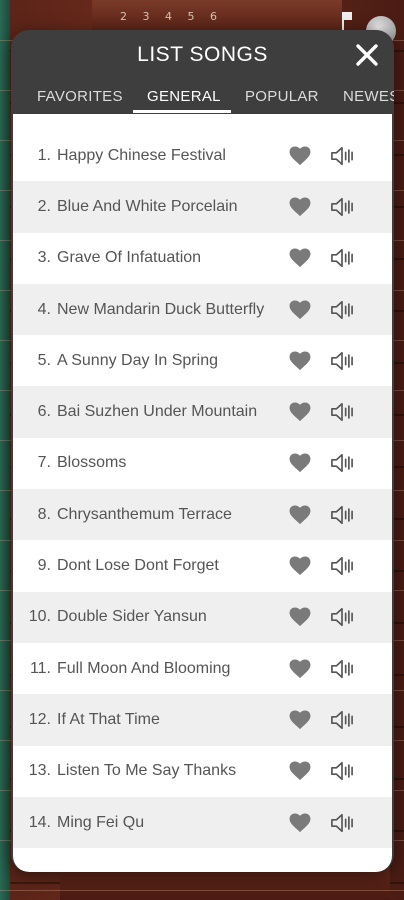 Image resolution: width=404 pixels, height=900 pixels. I want to click on song-row: 11. Full Moon And Blooming, so click(202, 668).